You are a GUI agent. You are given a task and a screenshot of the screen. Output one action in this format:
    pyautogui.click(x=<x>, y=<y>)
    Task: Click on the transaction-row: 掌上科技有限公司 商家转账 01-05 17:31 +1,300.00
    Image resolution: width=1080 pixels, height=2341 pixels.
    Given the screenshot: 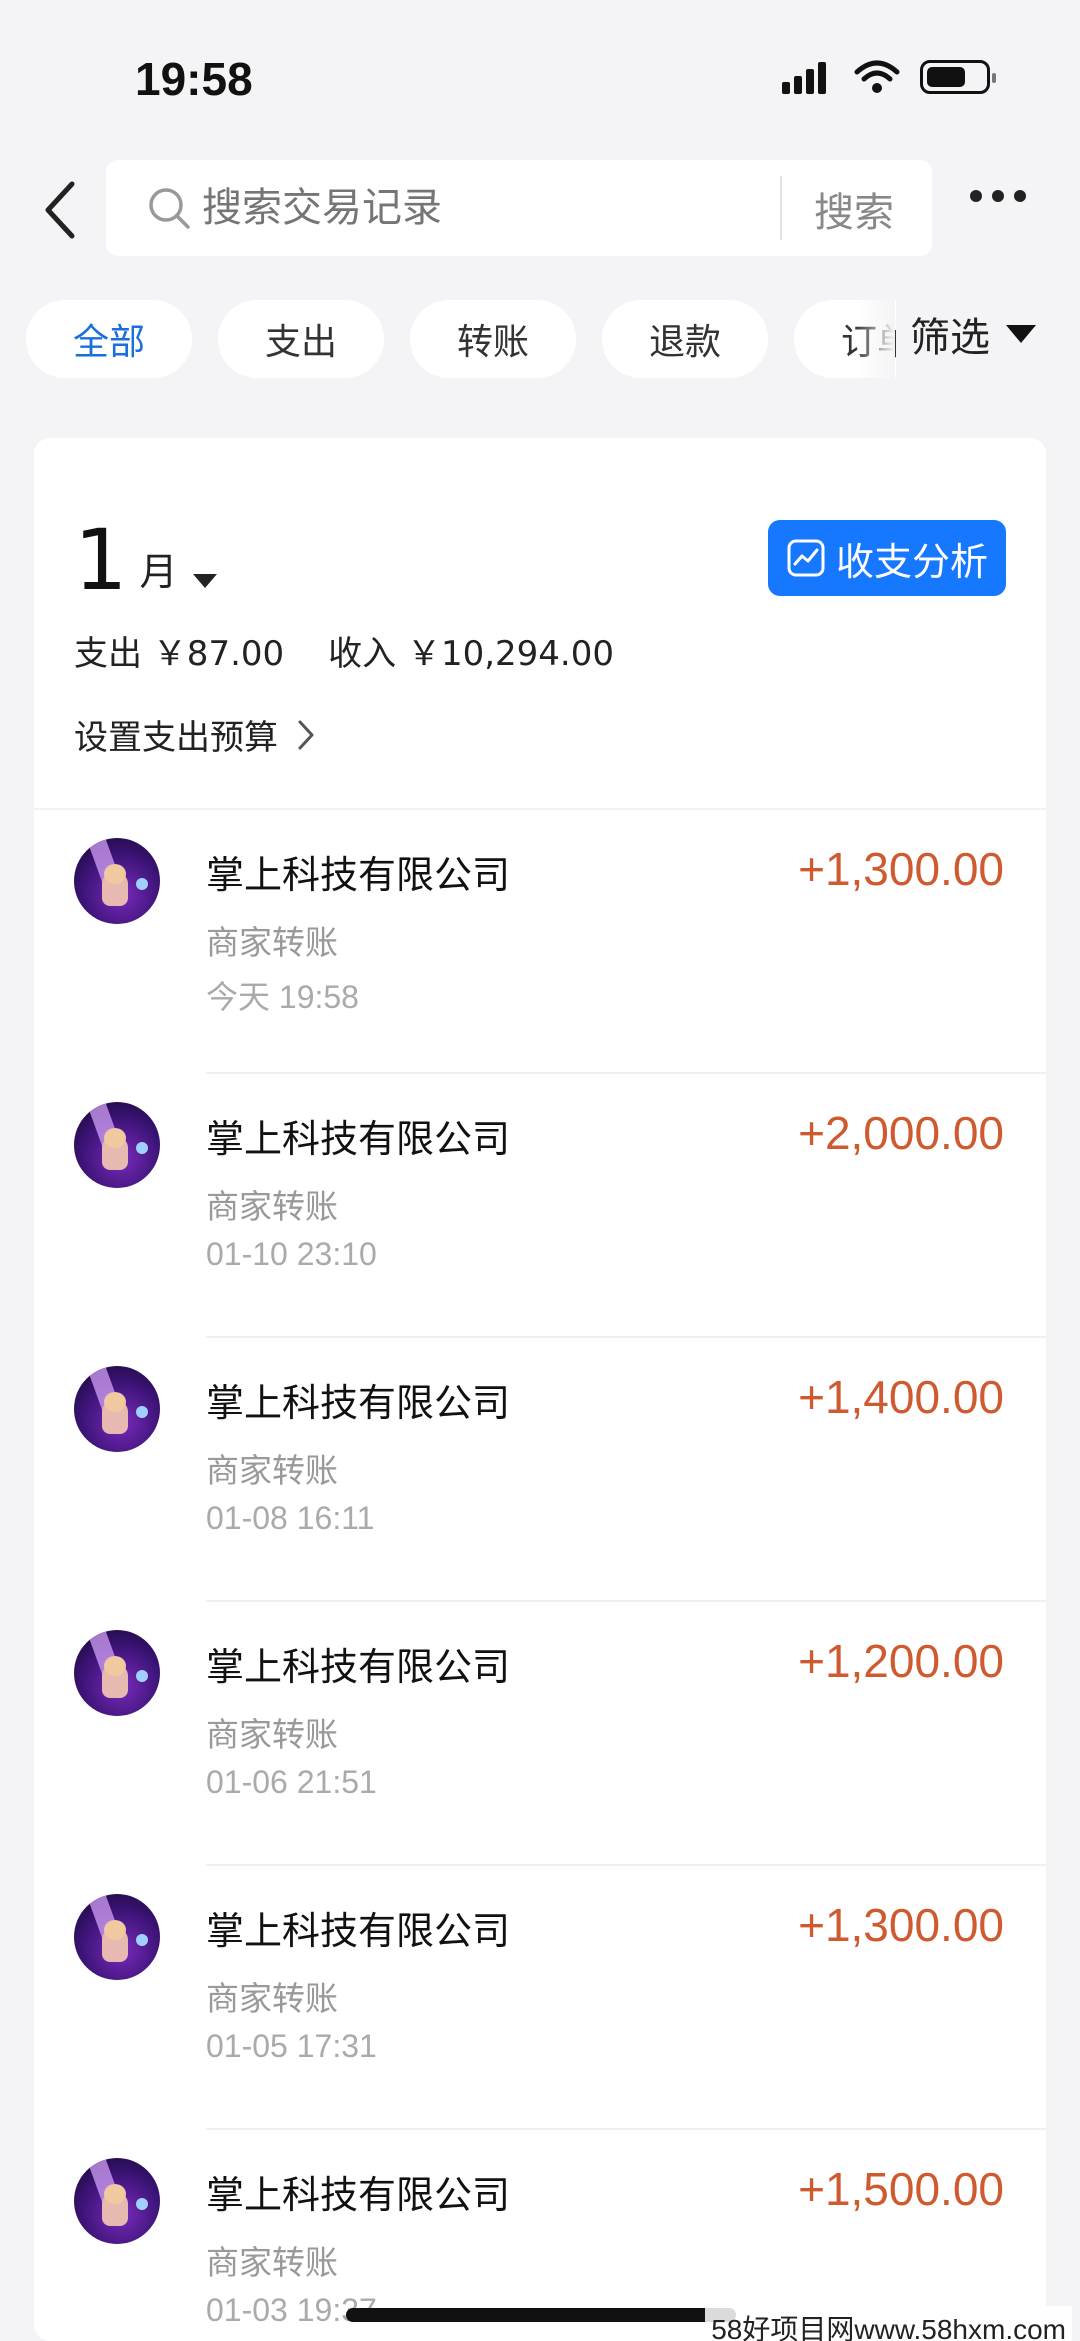 What is the action you would take?
    pyautogui.click(x=540, y=1998)
    